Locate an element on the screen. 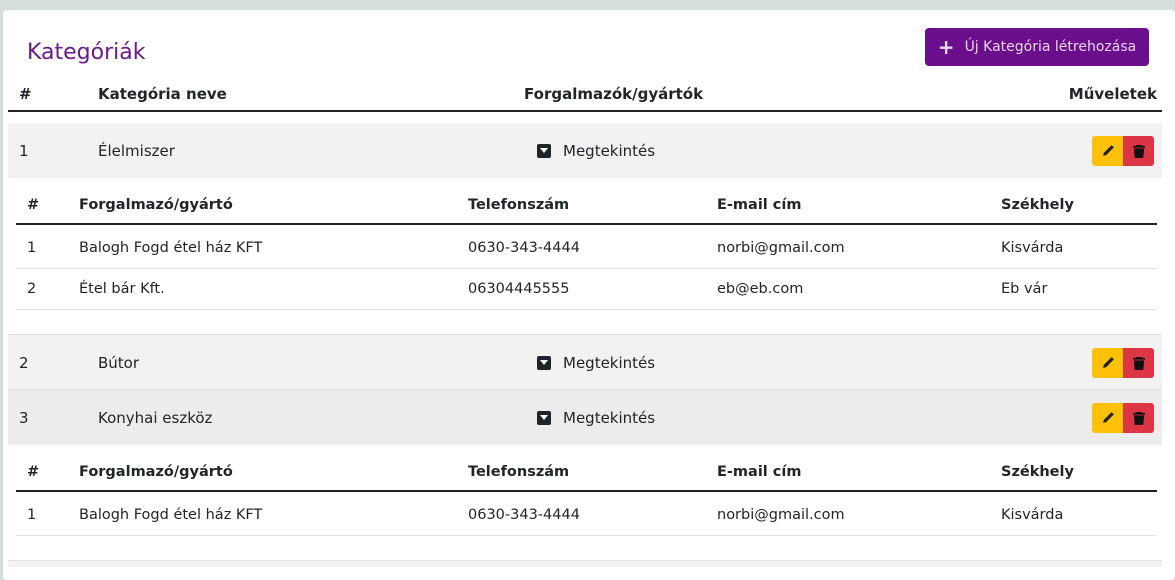 The height and width of the screenshot is (580, 1175). row-index: 3 is located at coordinates (24, 417).